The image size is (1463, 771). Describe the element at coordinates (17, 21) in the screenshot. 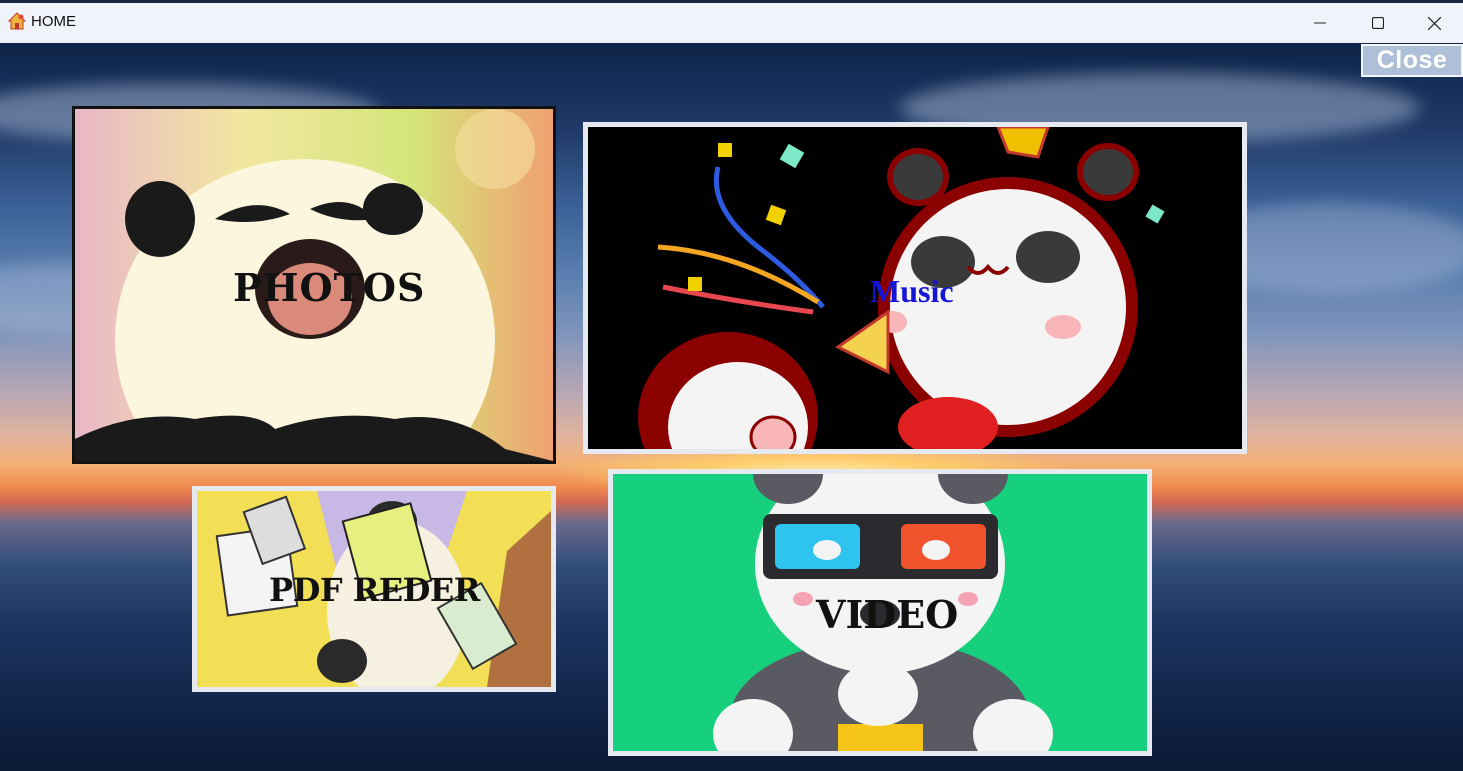

I see `home-app-icon` at that location.